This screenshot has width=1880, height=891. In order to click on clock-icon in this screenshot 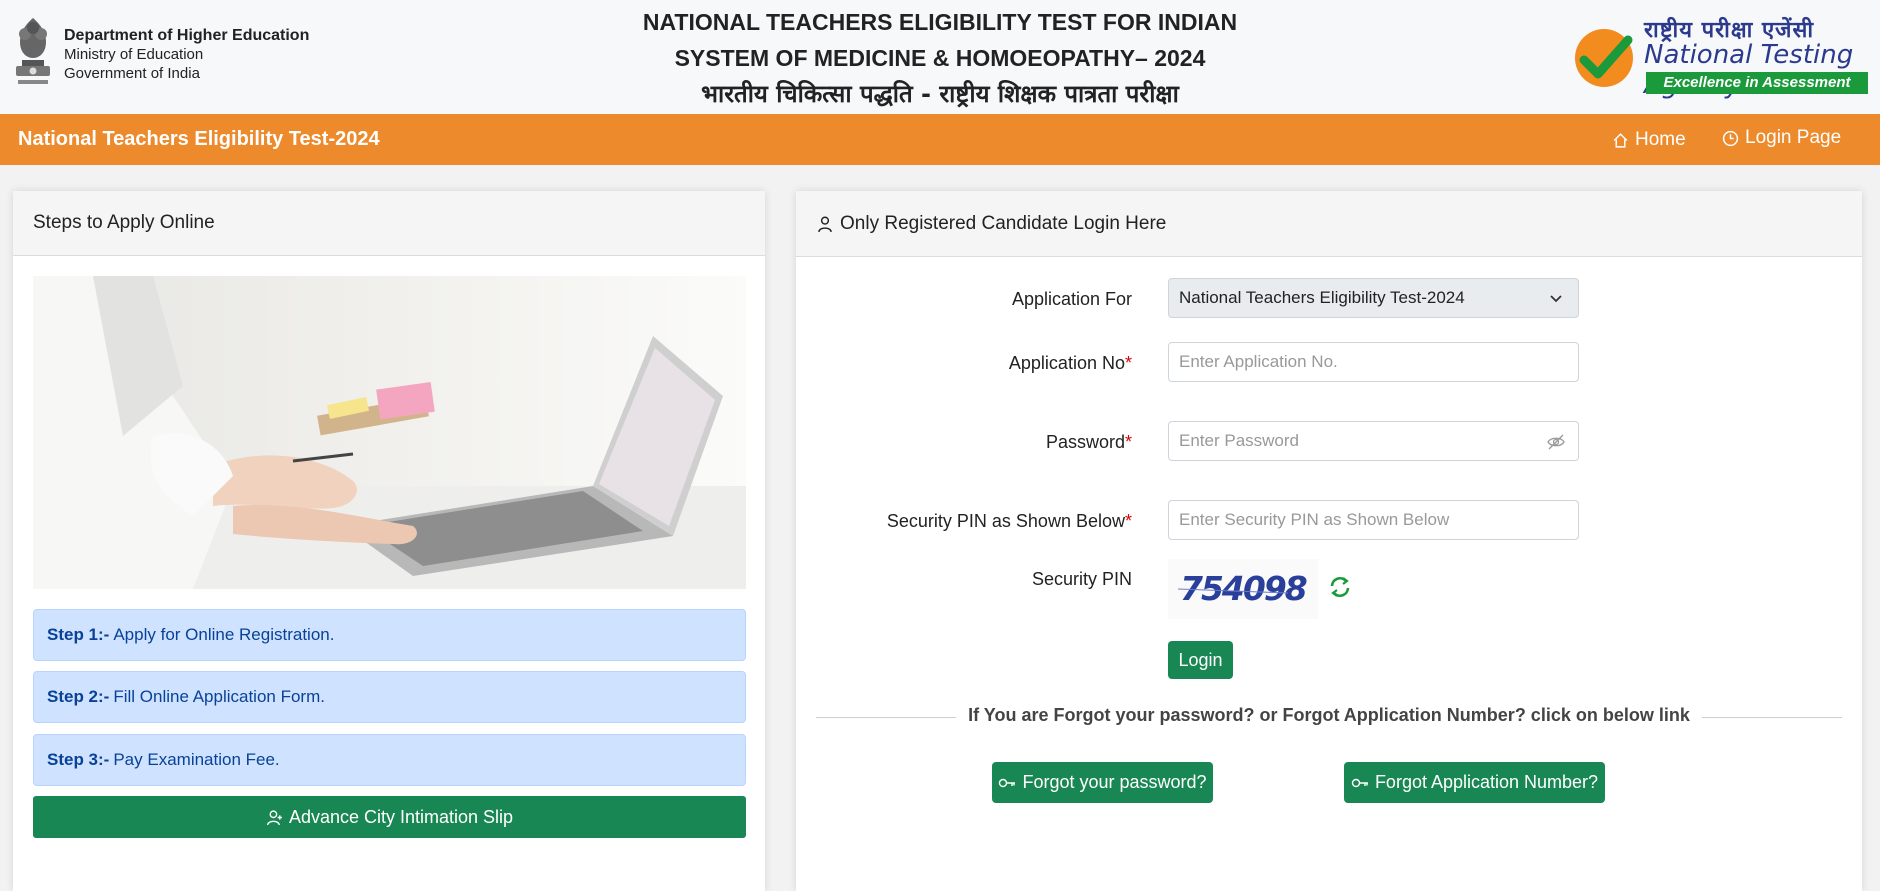, I will do `click(1730, 138)`.